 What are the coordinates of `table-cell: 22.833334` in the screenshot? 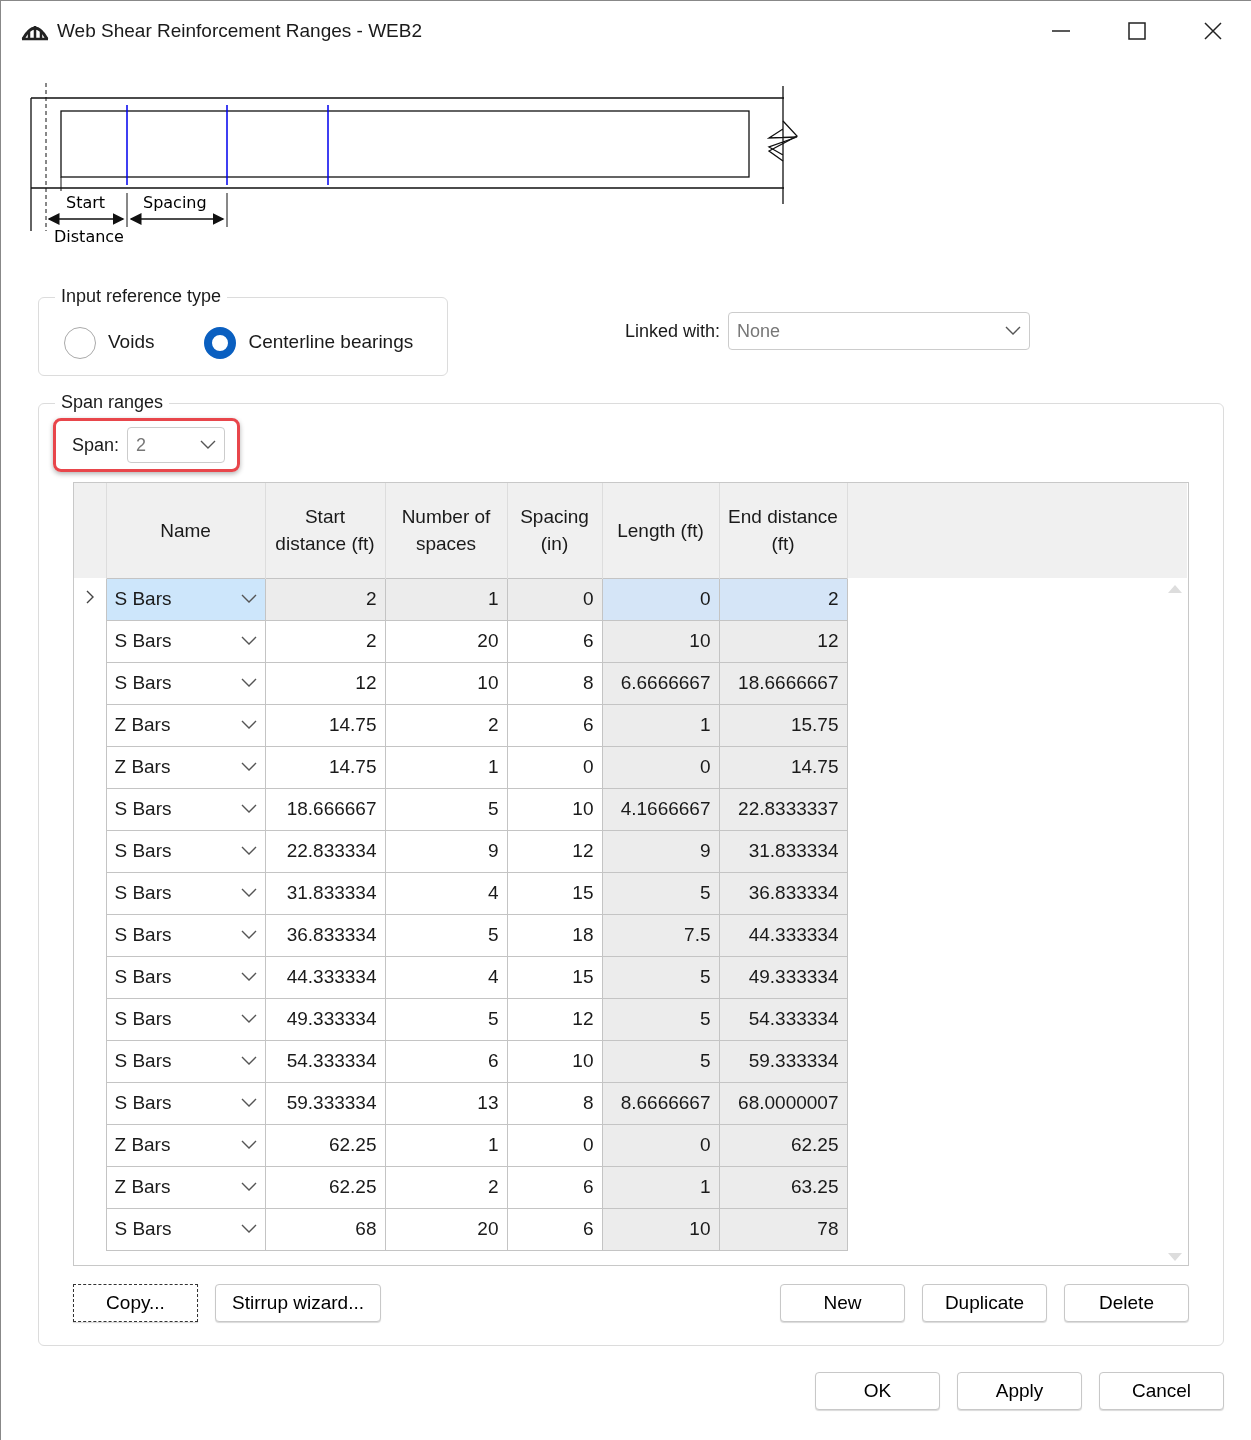 It's located at (325, 851).